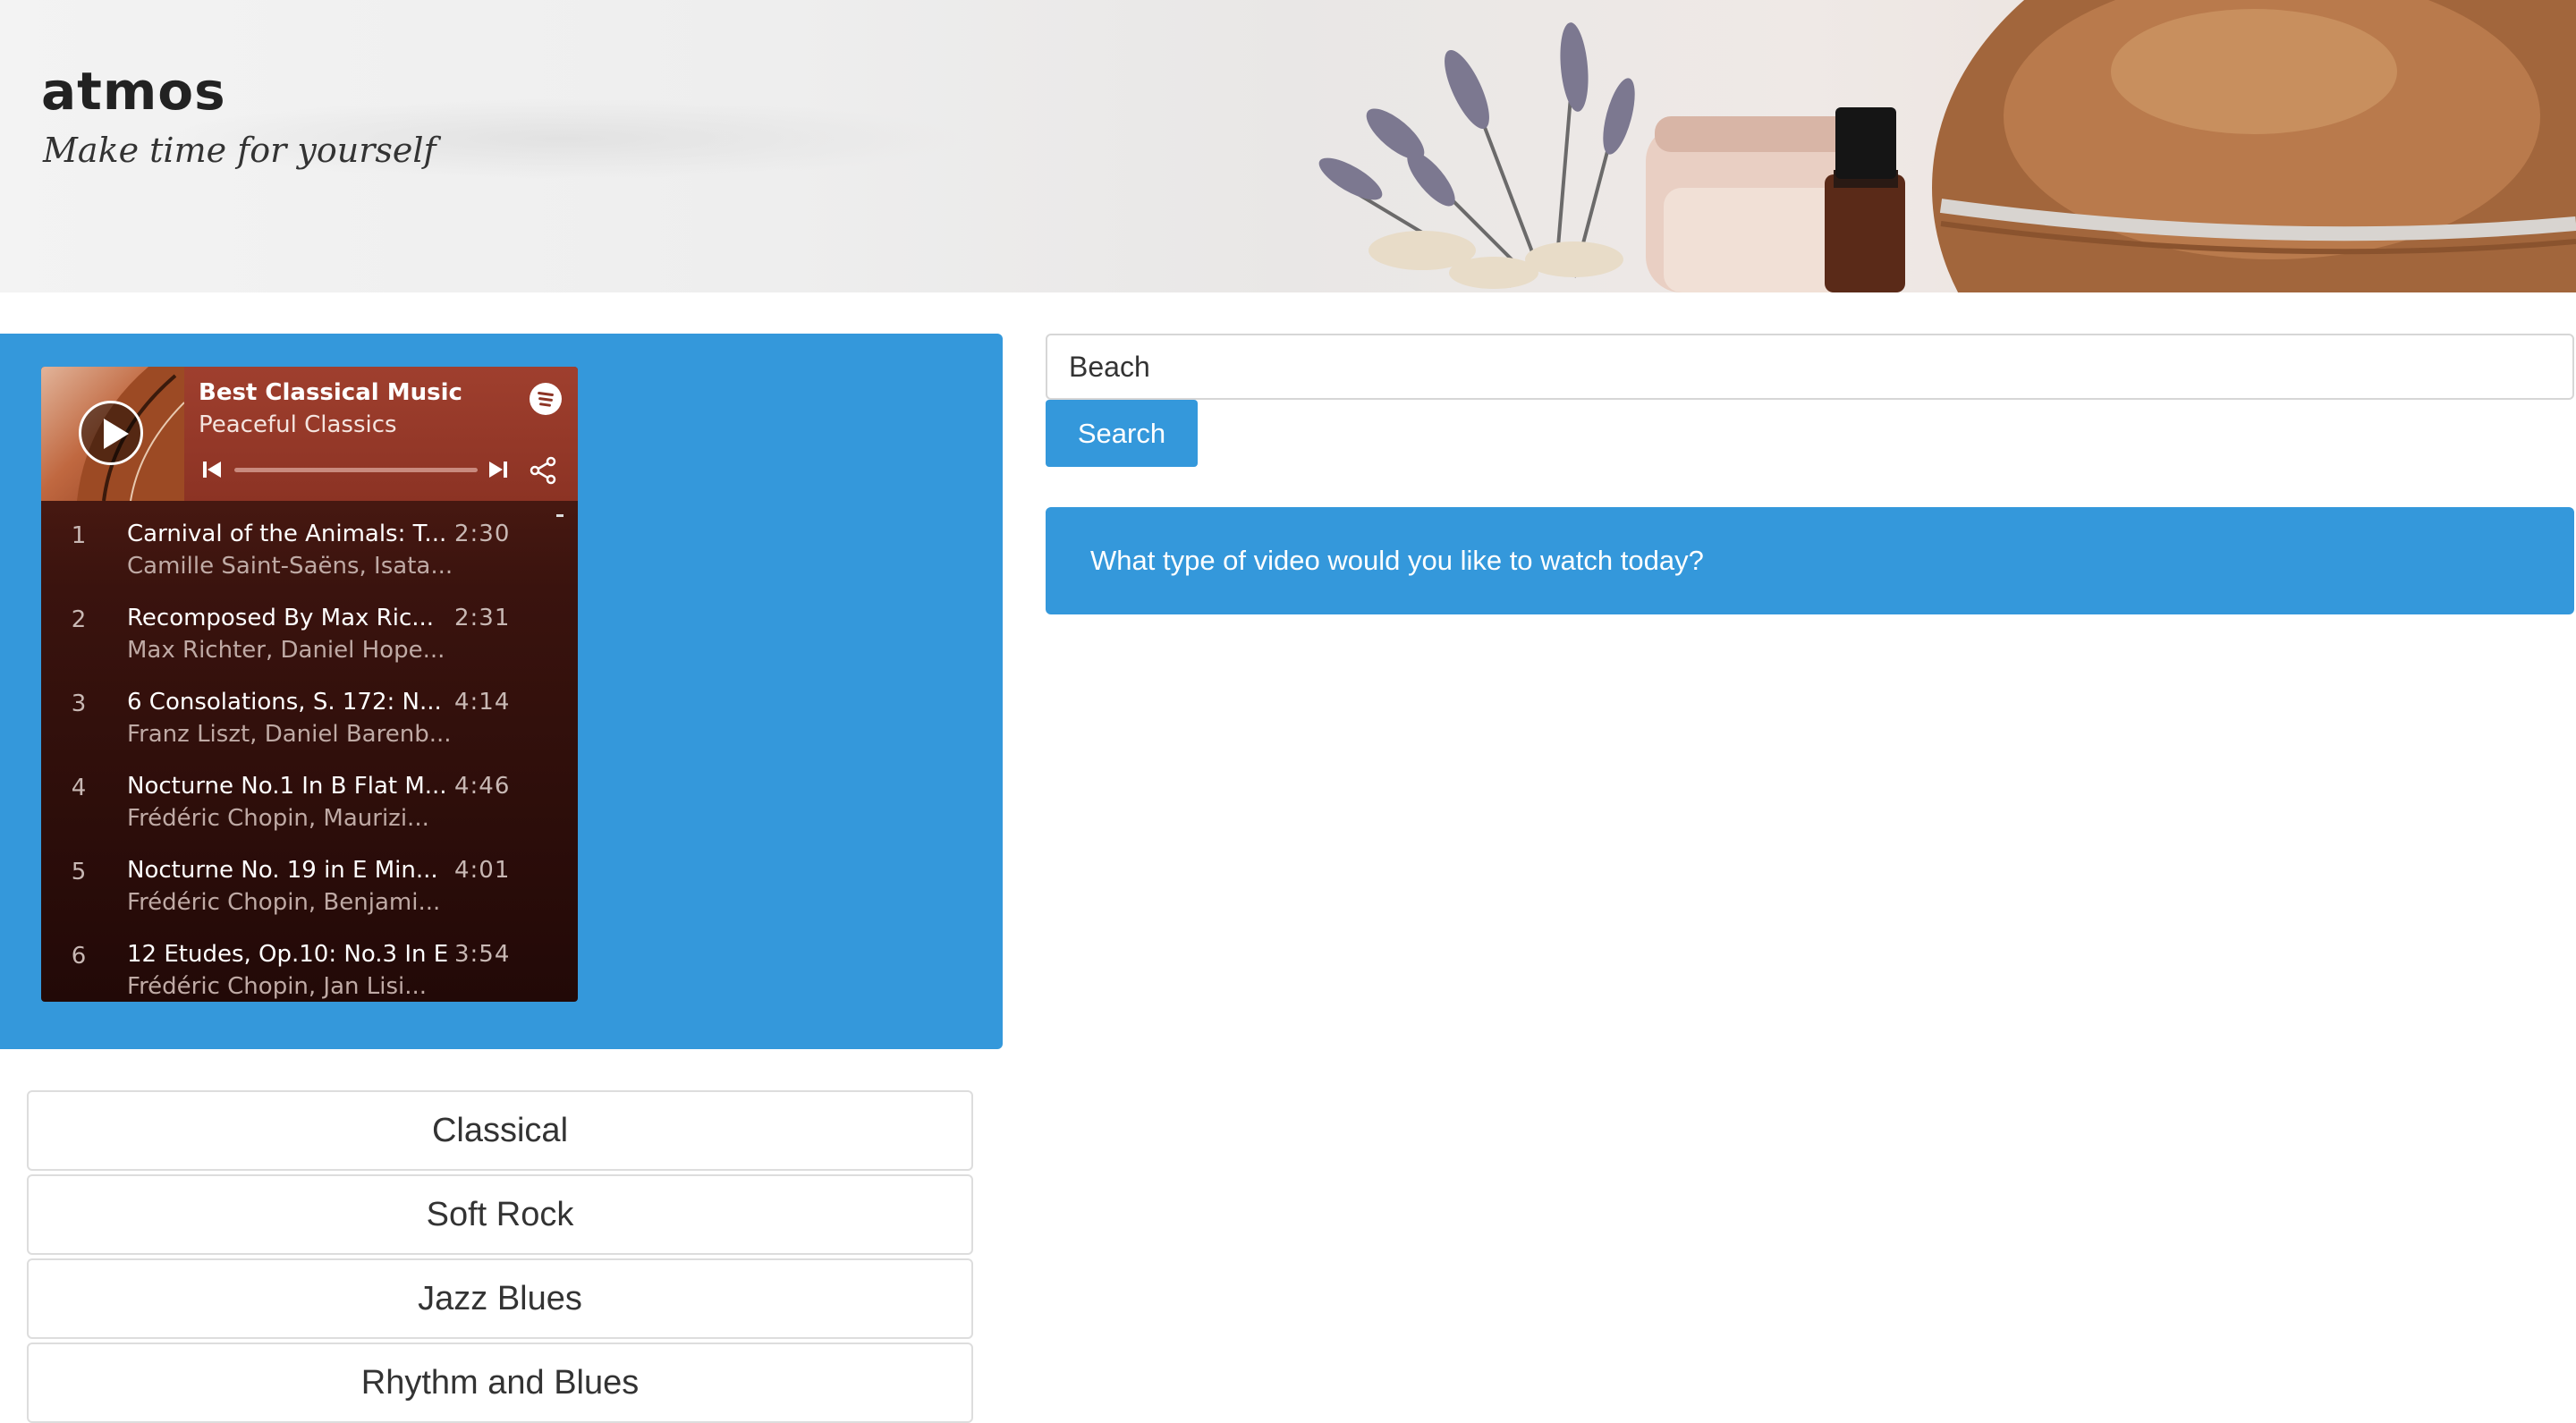 The width and height of the screenshot is (2576, 1423). Describe the element at coordinates (482, 618) in the screenshot. I see `track-duration: 2:31` at that location.